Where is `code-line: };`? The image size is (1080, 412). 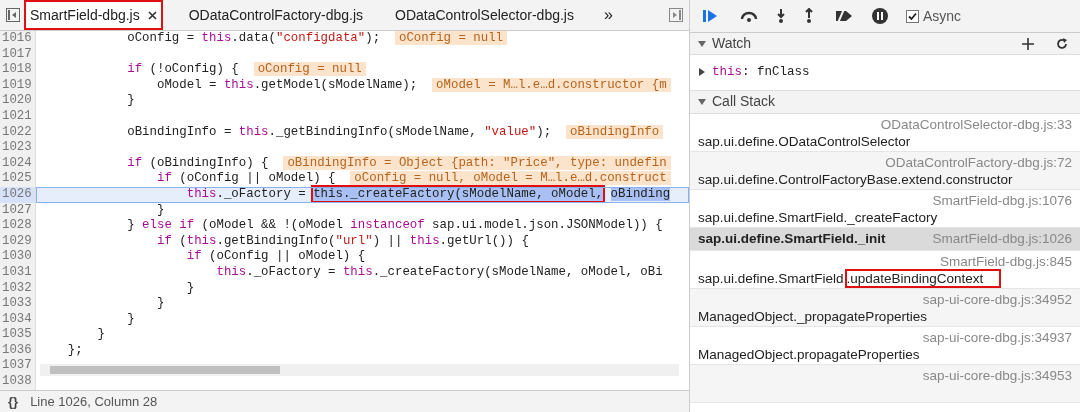
code-line: }; is located at coordinates (74, 350).